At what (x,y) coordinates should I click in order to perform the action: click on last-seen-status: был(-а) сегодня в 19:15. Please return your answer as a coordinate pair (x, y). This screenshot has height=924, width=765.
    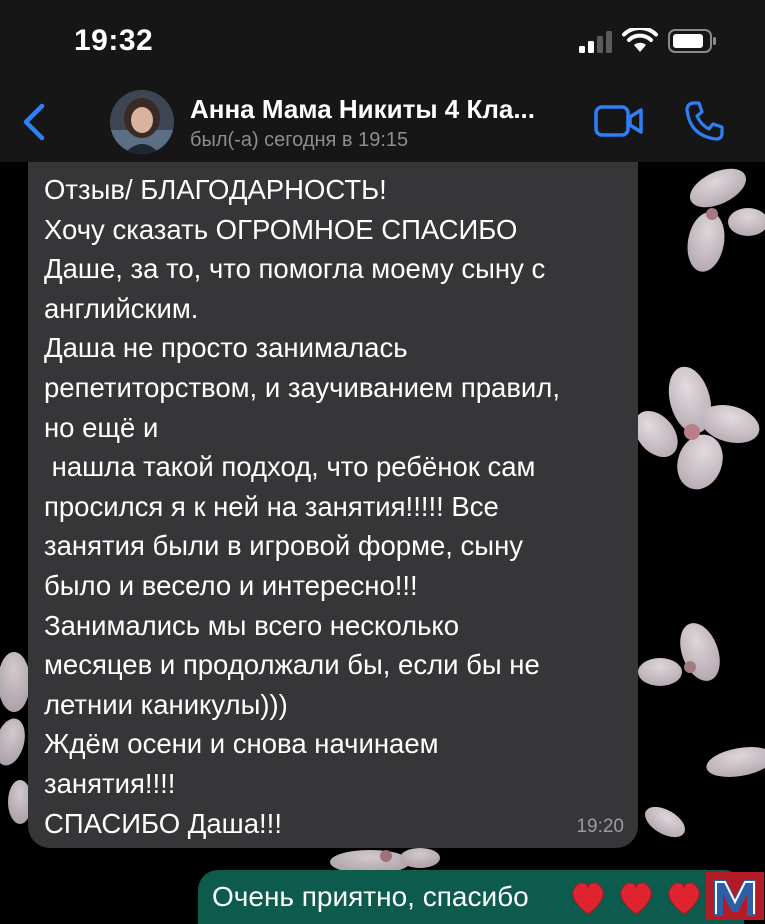
    Looking at the image, I should click on (299, 140).